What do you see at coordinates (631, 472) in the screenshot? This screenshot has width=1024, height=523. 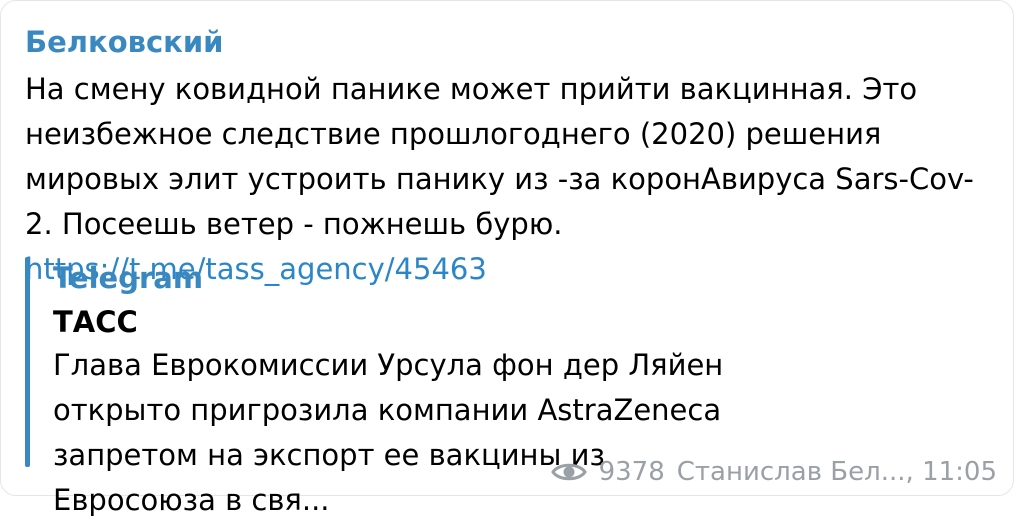 I see `view-count: 9378` at bounding box center [631, 472].